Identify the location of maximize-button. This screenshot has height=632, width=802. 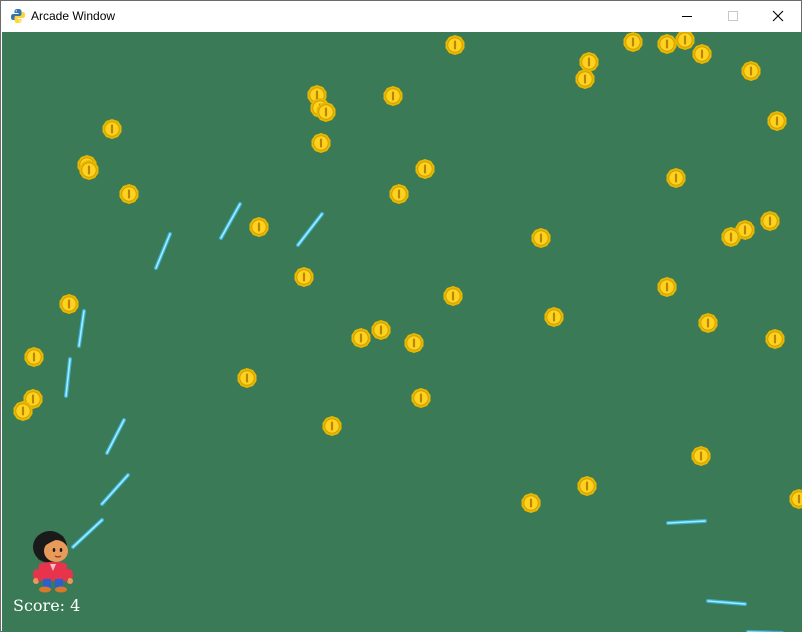
(733, 16).